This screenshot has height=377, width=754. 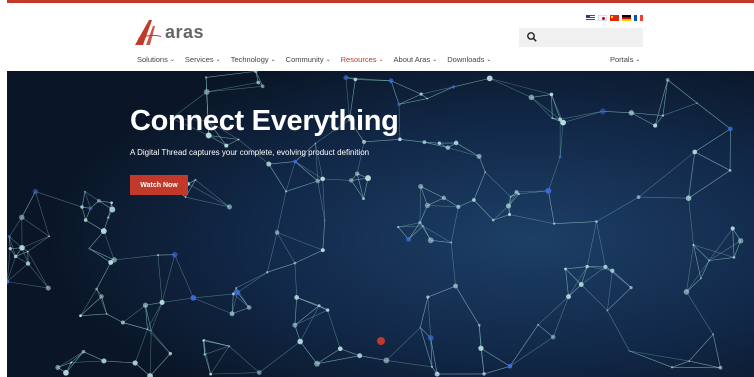 I want to click on fr-flag-icon, so click(x=638, y=18).